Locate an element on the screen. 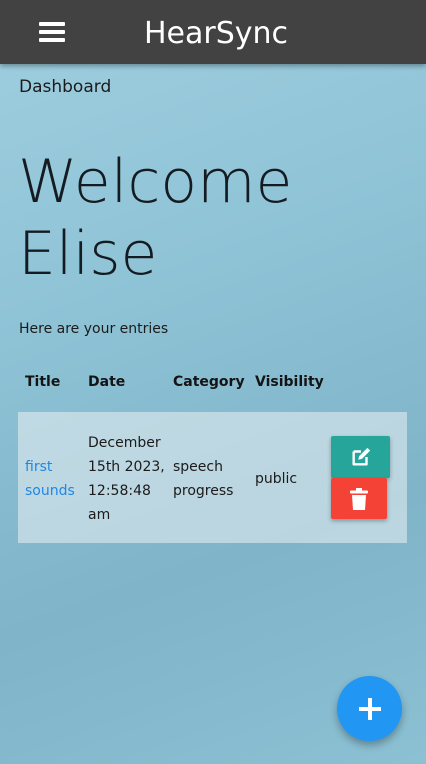 The width and height of the screenshot is (426, 764). edit-icon is located at coordinates (360, 456).